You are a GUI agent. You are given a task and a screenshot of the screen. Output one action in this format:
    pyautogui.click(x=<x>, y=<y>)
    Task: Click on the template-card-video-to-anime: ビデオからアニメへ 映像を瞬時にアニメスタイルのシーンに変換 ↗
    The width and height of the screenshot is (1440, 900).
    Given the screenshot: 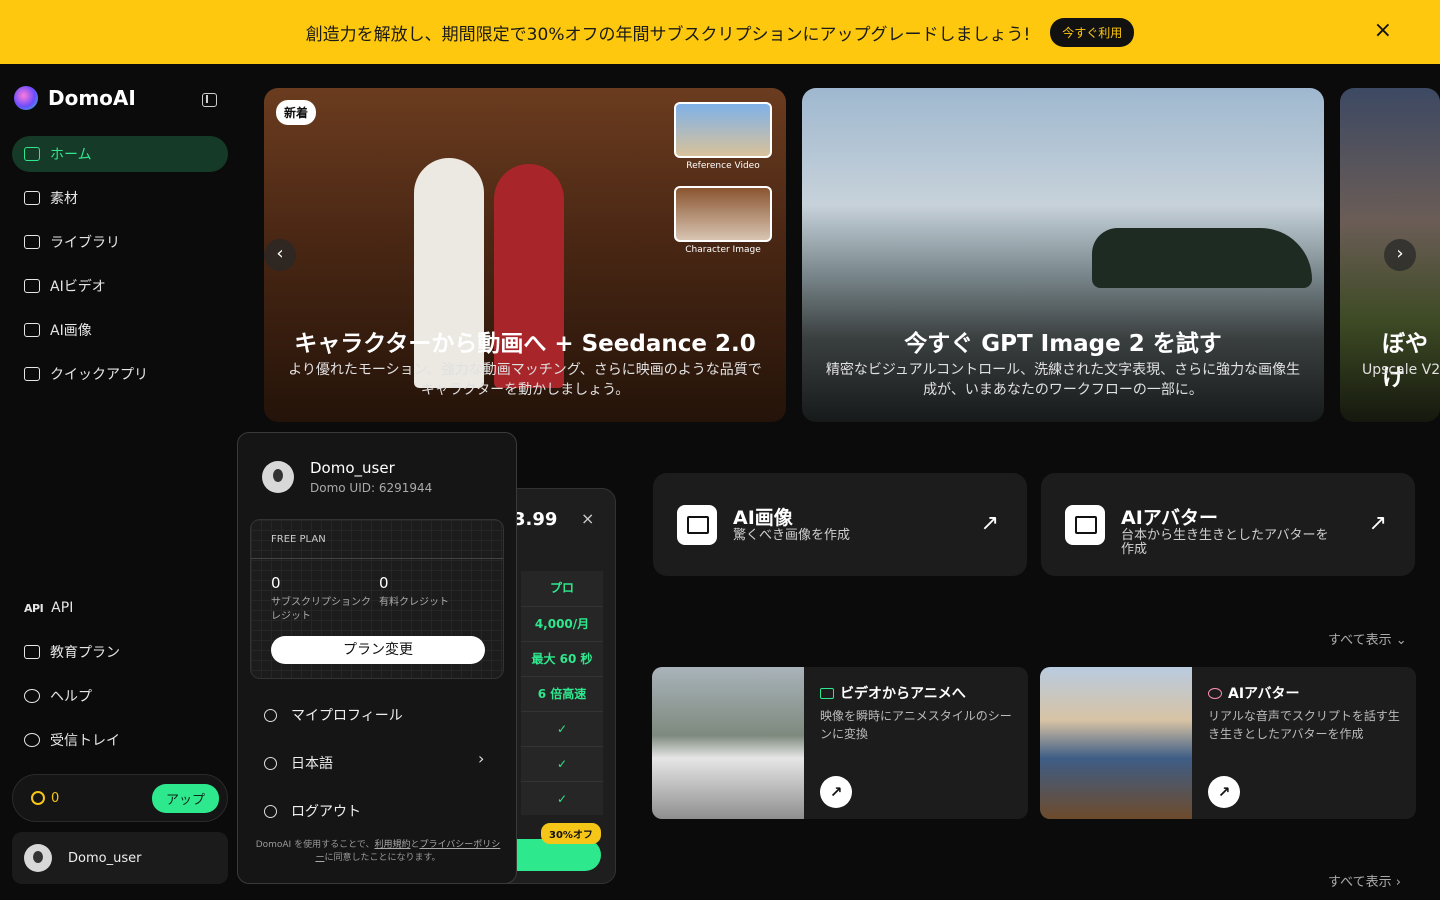 What is the action you would take?
    pyautogui.click(x=840, y=743)
    